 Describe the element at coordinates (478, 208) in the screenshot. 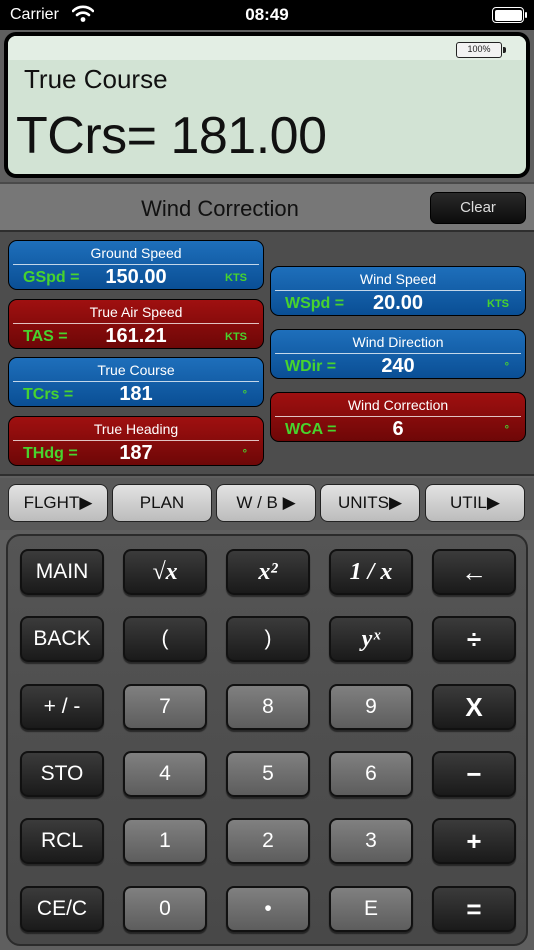

I see `clear-button: Clear` at that location.